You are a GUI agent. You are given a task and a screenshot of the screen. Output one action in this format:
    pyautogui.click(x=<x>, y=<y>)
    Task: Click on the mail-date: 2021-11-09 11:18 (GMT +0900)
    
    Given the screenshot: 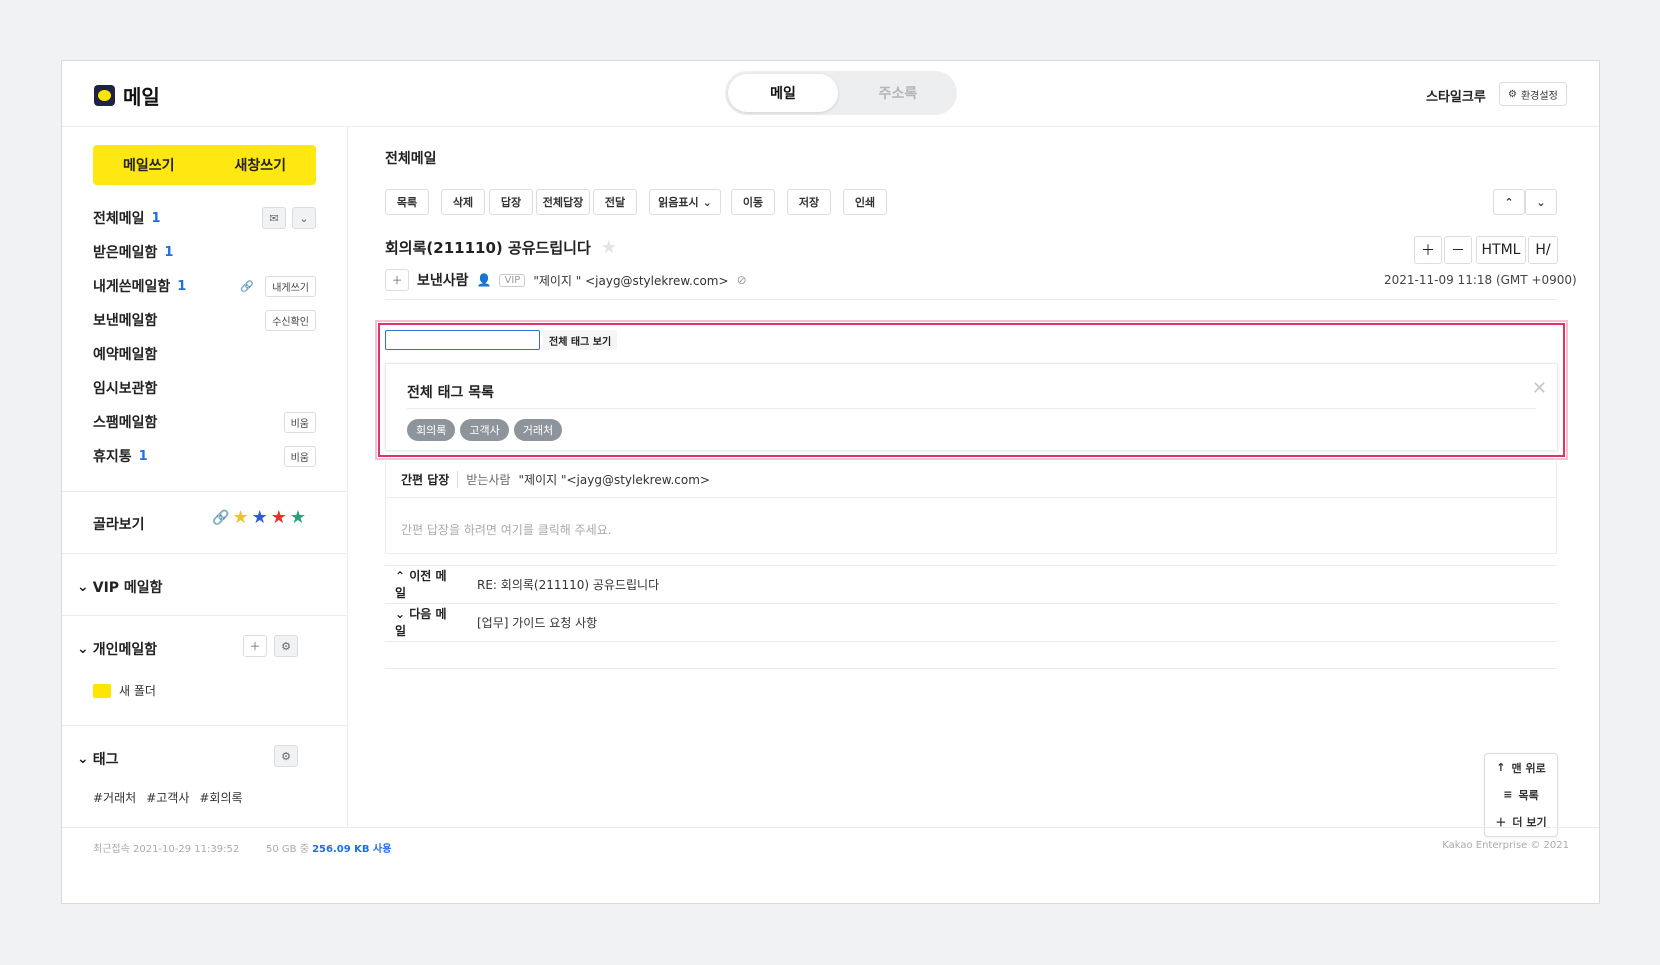 What is the action you would take?
    pyautogui.click(x=1480, y=280)
    